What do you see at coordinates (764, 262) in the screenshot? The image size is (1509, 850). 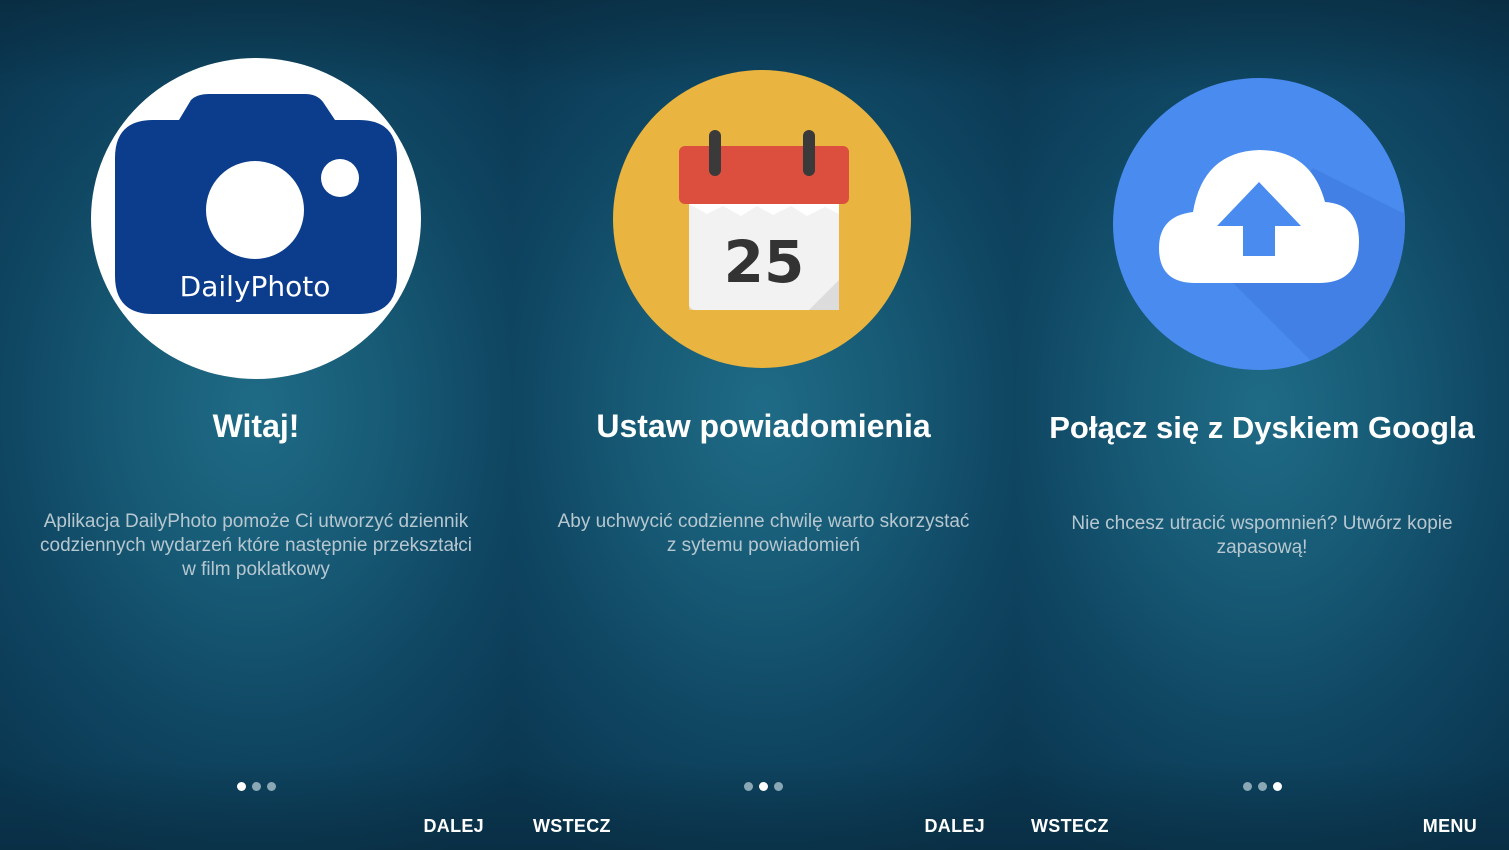 I see `calendar-day: 25` at bounding box center [764, 262].